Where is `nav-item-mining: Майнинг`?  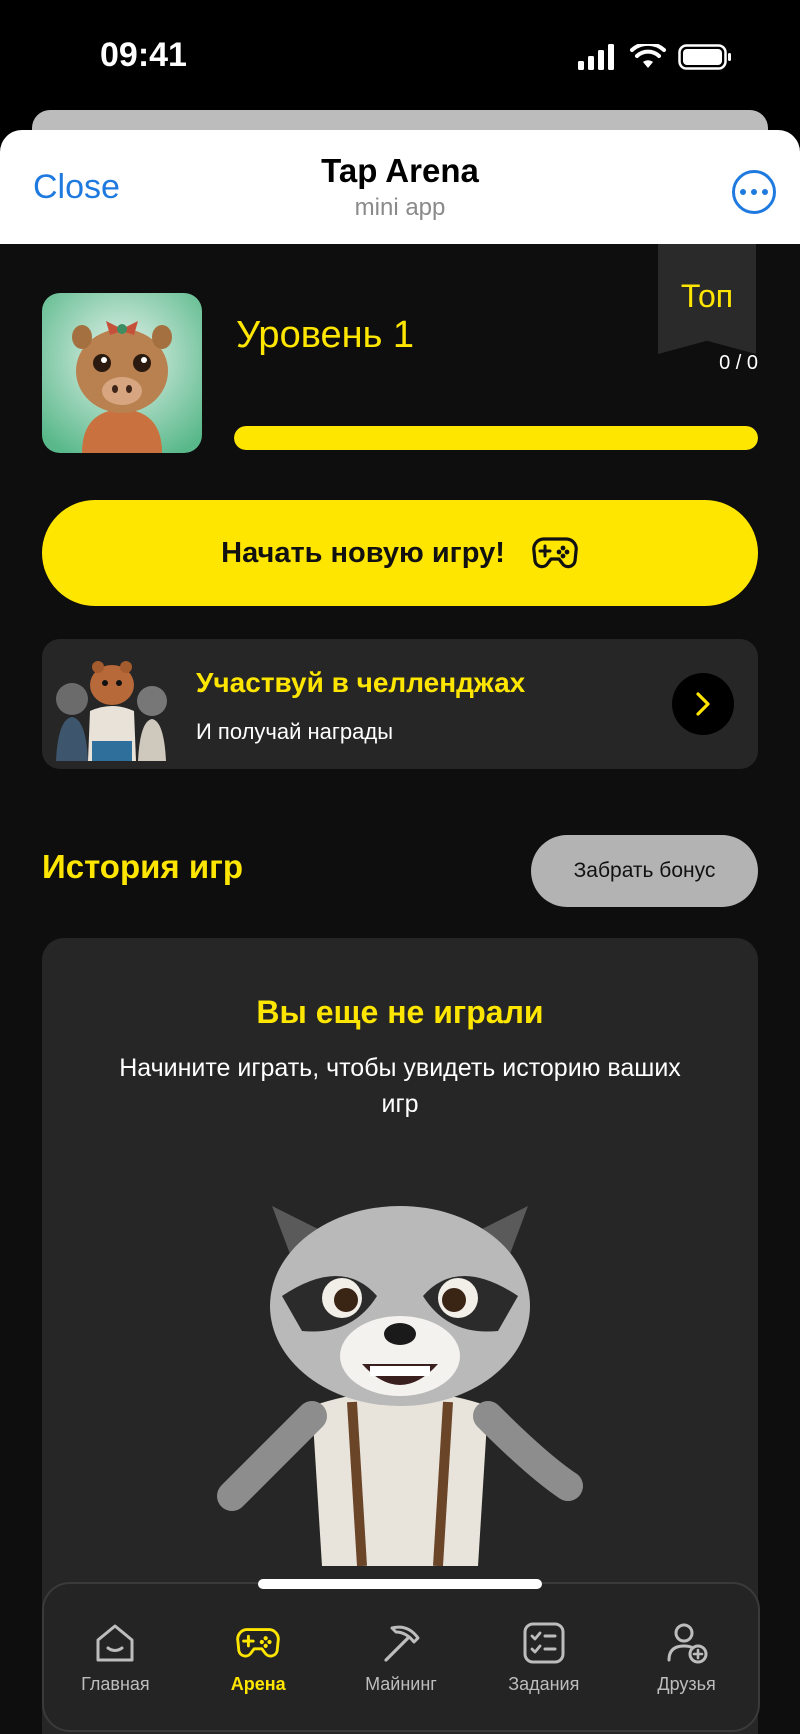 nav-item-mining: Майнинг is located at coordinates (401, 1657).